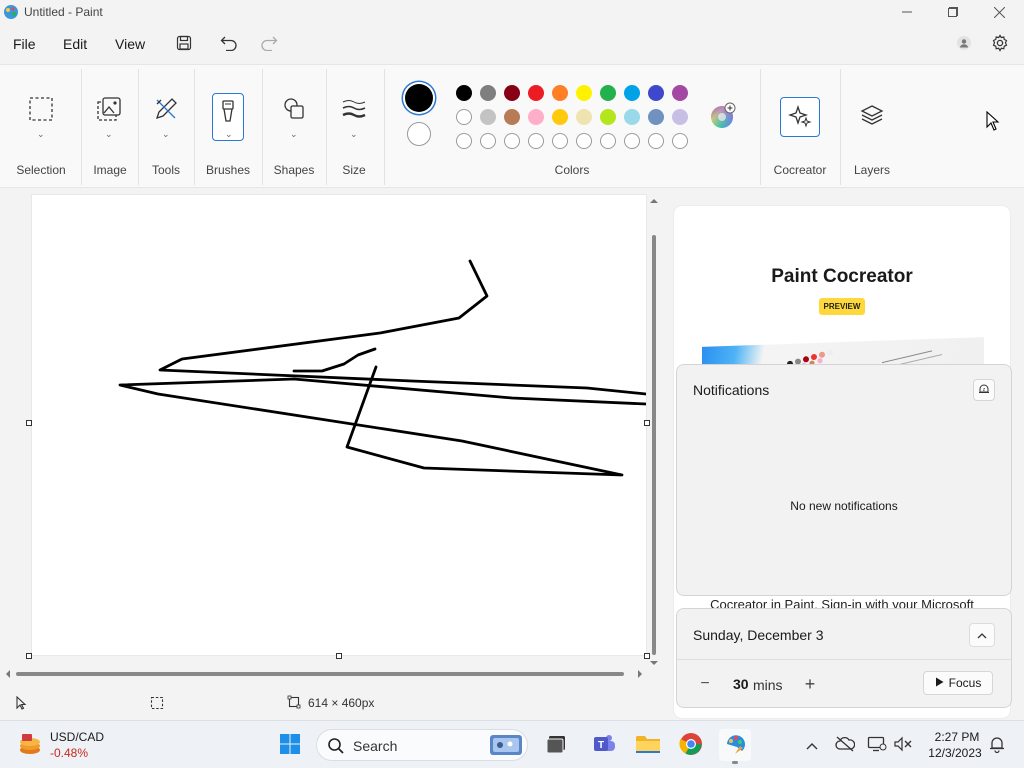  I want to click on redo-button, so click(269, 44).